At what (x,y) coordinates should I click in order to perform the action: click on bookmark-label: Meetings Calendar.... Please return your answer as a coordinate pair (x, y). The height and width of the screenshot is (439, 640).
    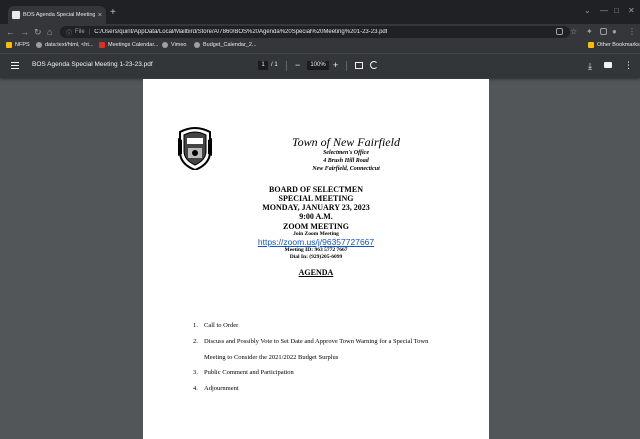
    Looking at the image, I should click on (133, 45).